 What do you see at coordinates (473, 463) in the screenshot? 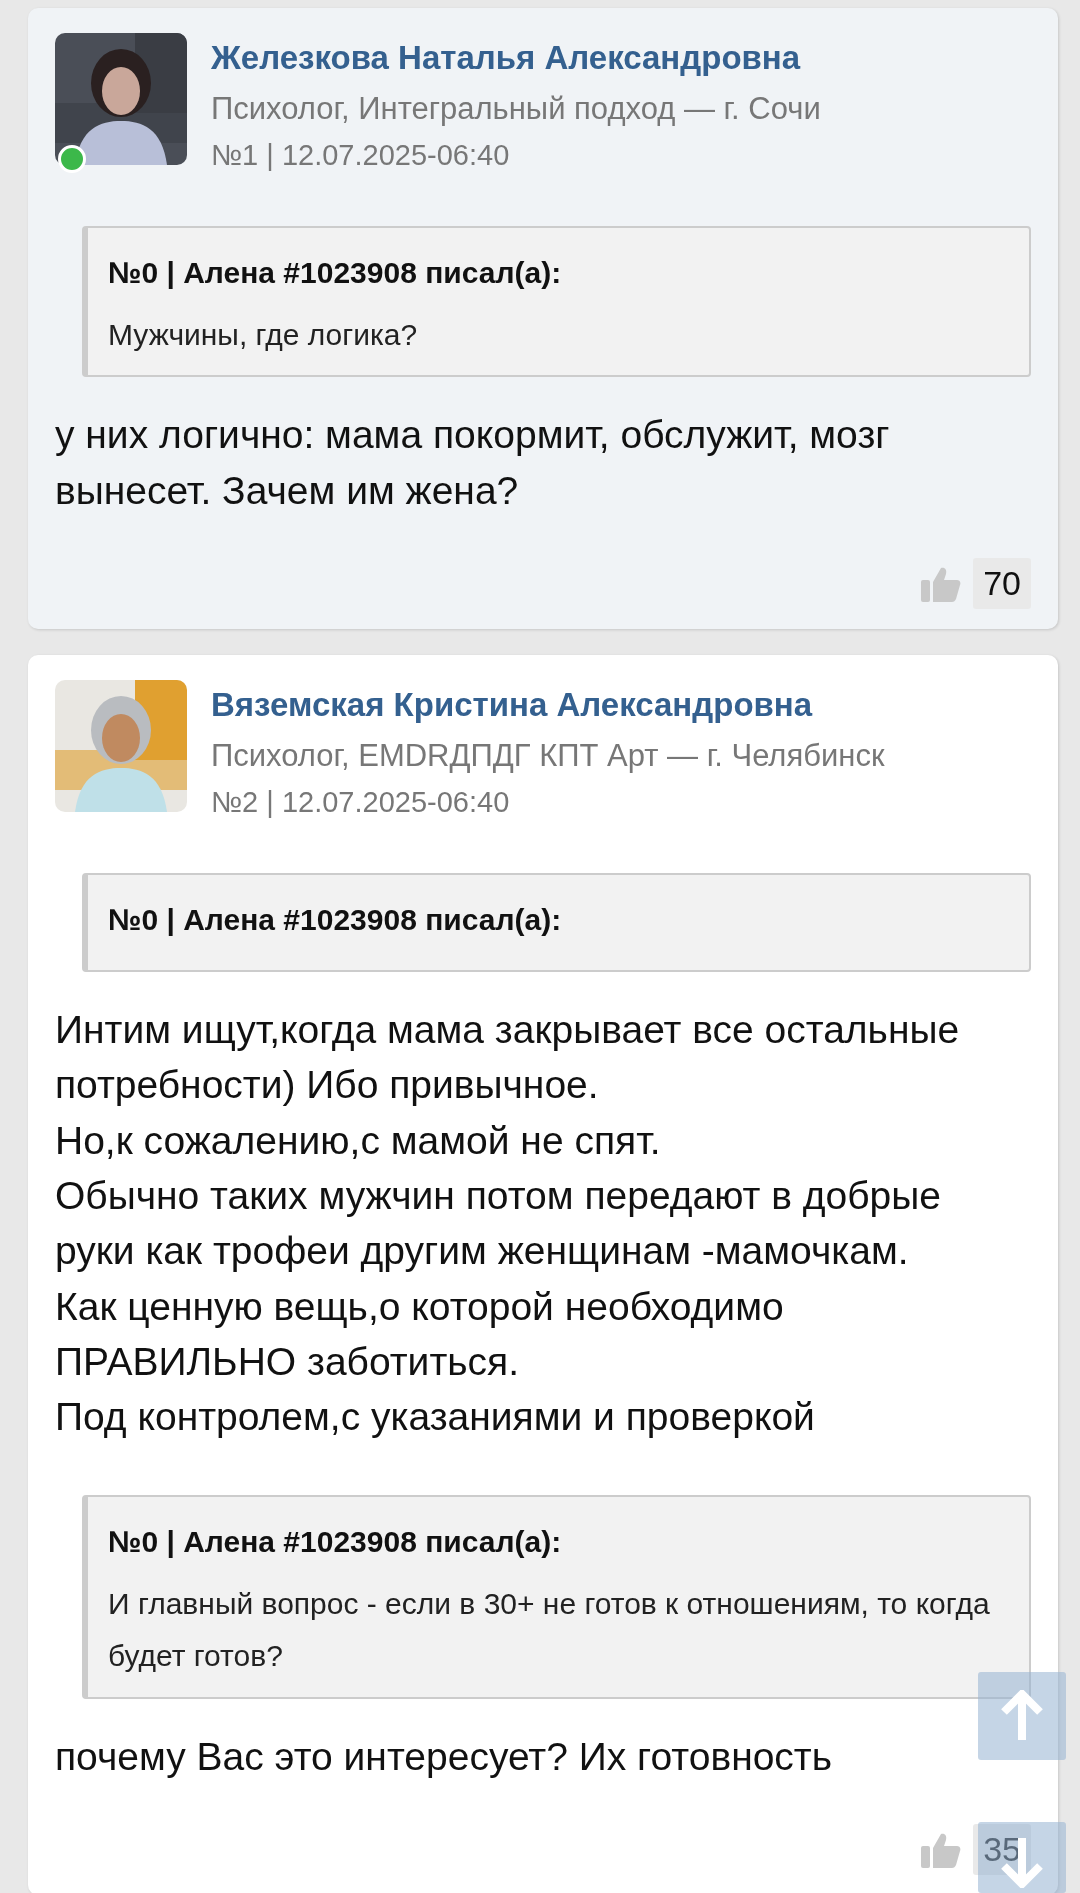
I see `post-text: у них логично: мама покормит, обслужит, мозг вынесет. Зачем им жена?` at bounding box center [473, 463].